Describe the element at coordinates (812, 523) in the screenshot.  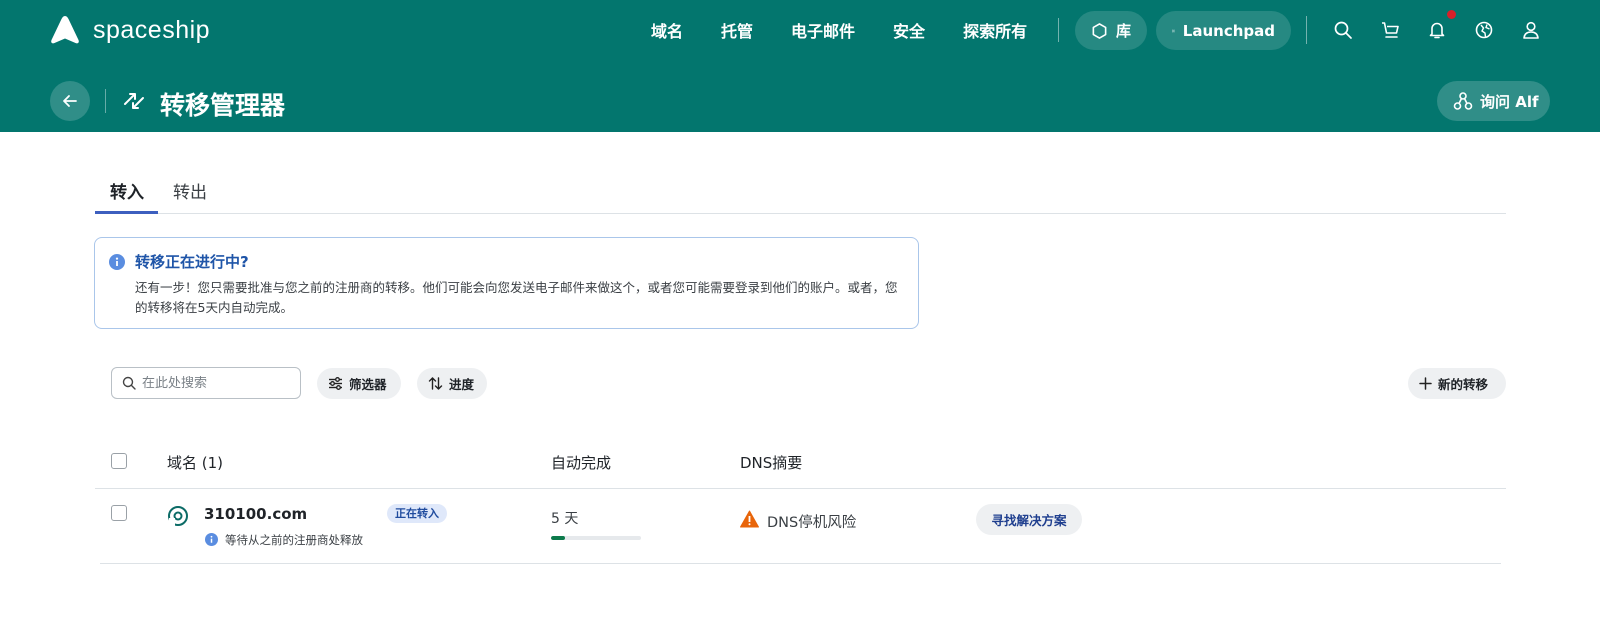
I see `dns-status: DNS停机风险` at that location.